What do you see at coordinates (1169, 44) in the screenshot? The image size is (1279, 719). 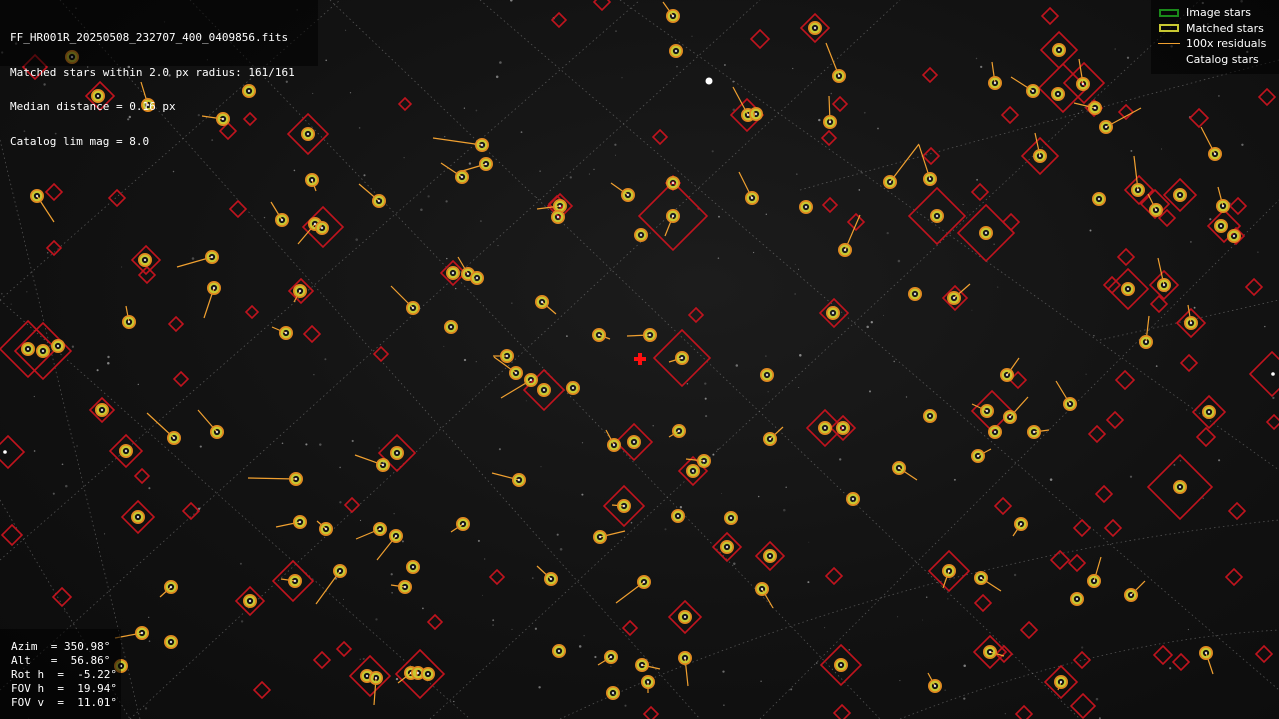 I see `residual-line-swatch-icon` at bounding box center [1169, 44].